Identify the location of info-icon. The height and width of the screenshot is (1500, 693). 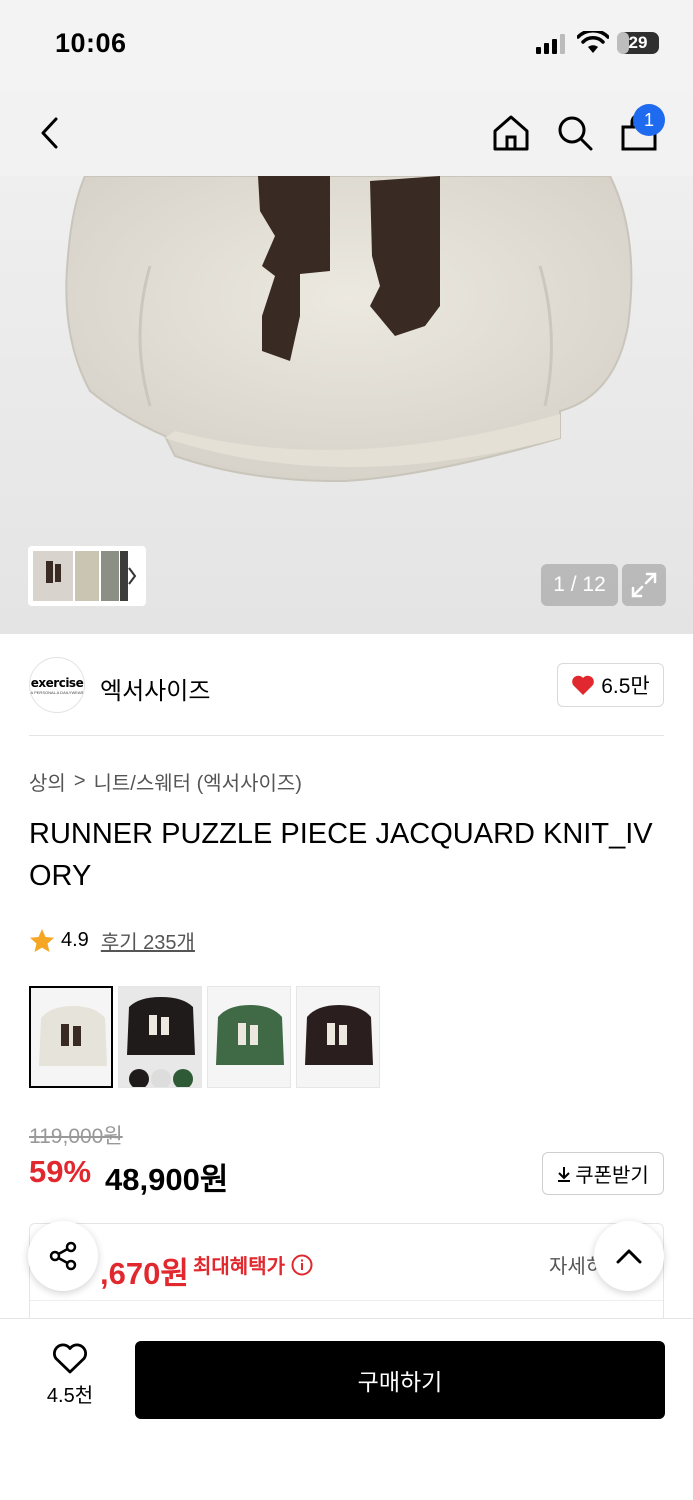
(302, 1265).